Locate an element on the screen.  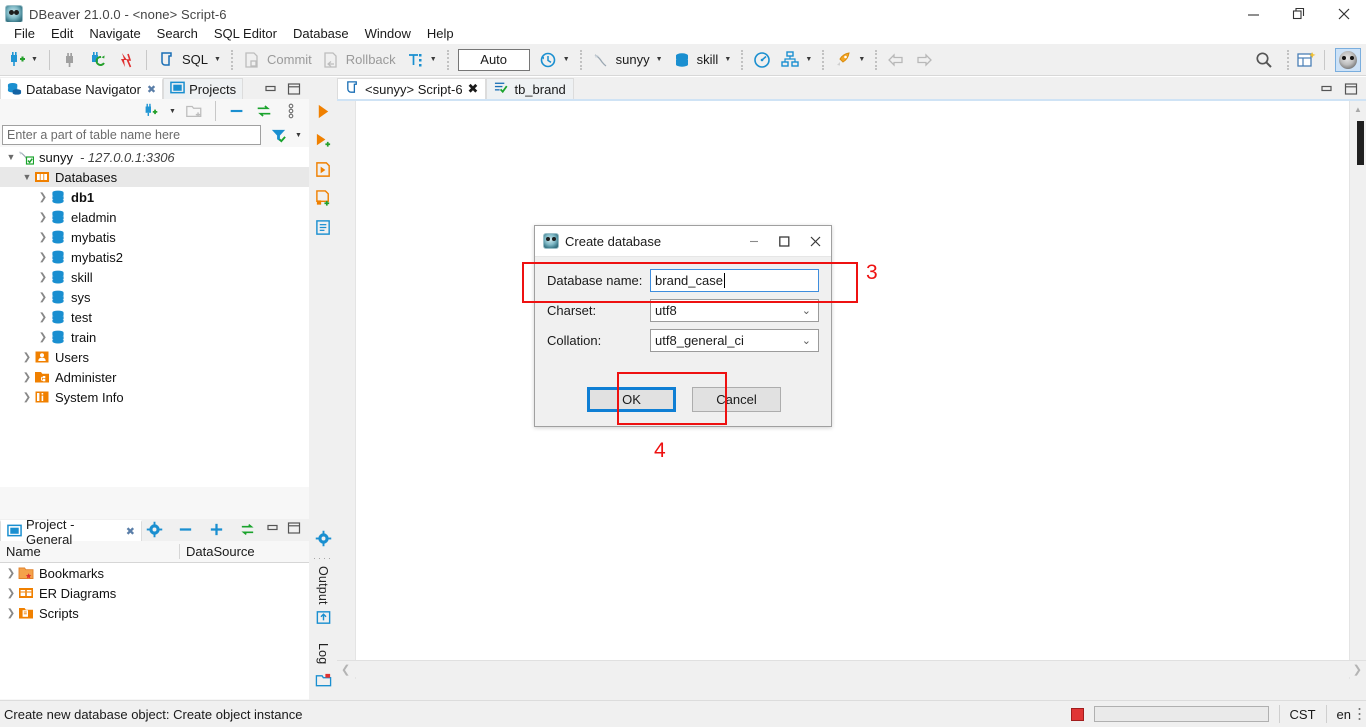
tree-item-test: ❯ test is located at coordinates (154, 317).